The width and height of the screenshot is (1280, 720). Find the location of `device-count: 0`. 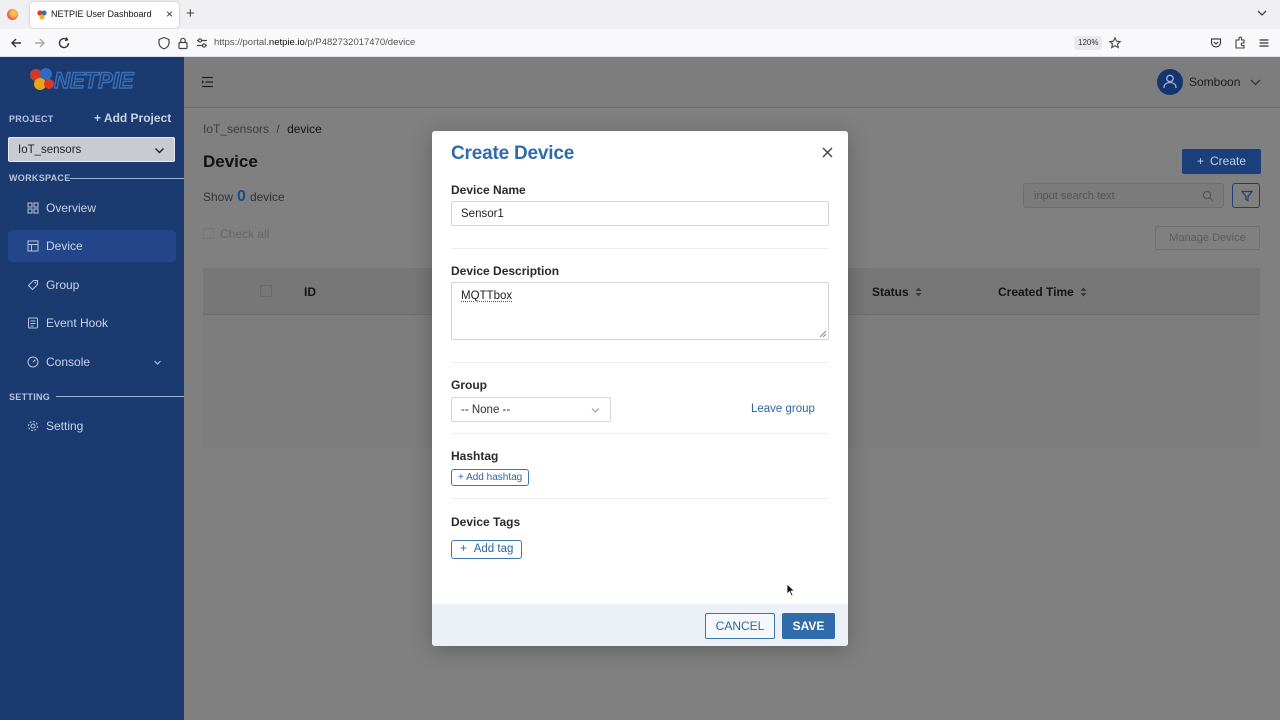

device-count: 0 is located at coordinates (241, 196).